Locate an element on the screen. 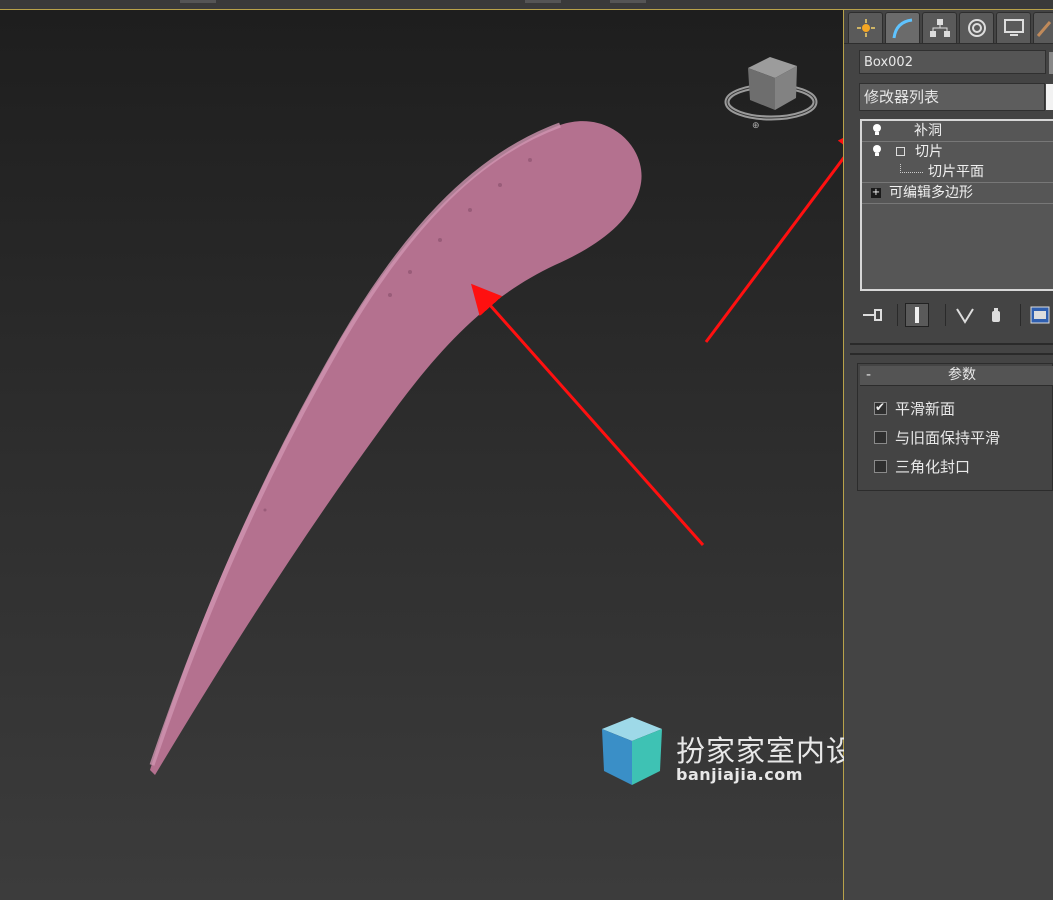  object-name-field: Box002 is located at coordinates (952, 62).